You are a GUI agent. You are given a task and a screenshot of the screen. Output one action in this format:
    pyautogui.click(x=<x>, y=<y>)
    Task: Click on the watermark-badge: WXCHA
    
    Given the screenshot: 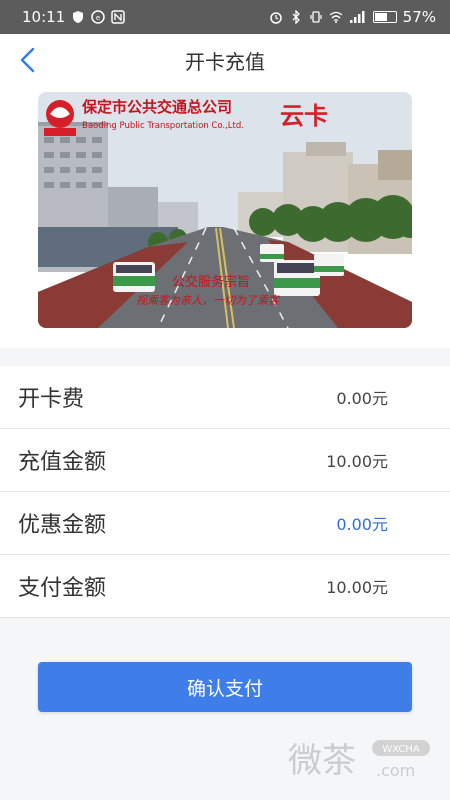 What is the action you would take?
    pyautogui.click(x=401, y=749)
    